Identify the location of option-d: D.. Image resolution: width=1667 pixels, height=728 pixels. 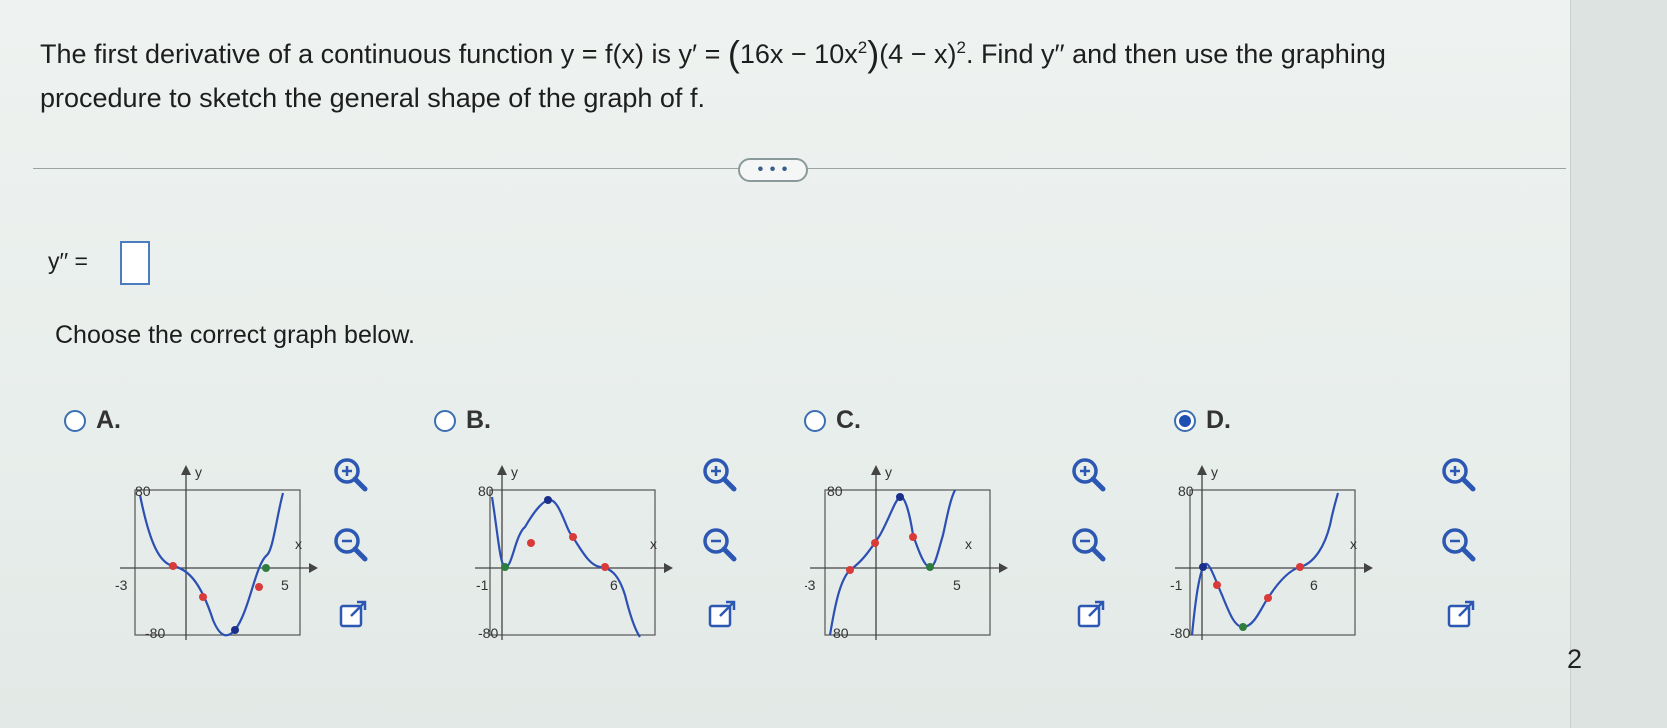
(1202, 420).